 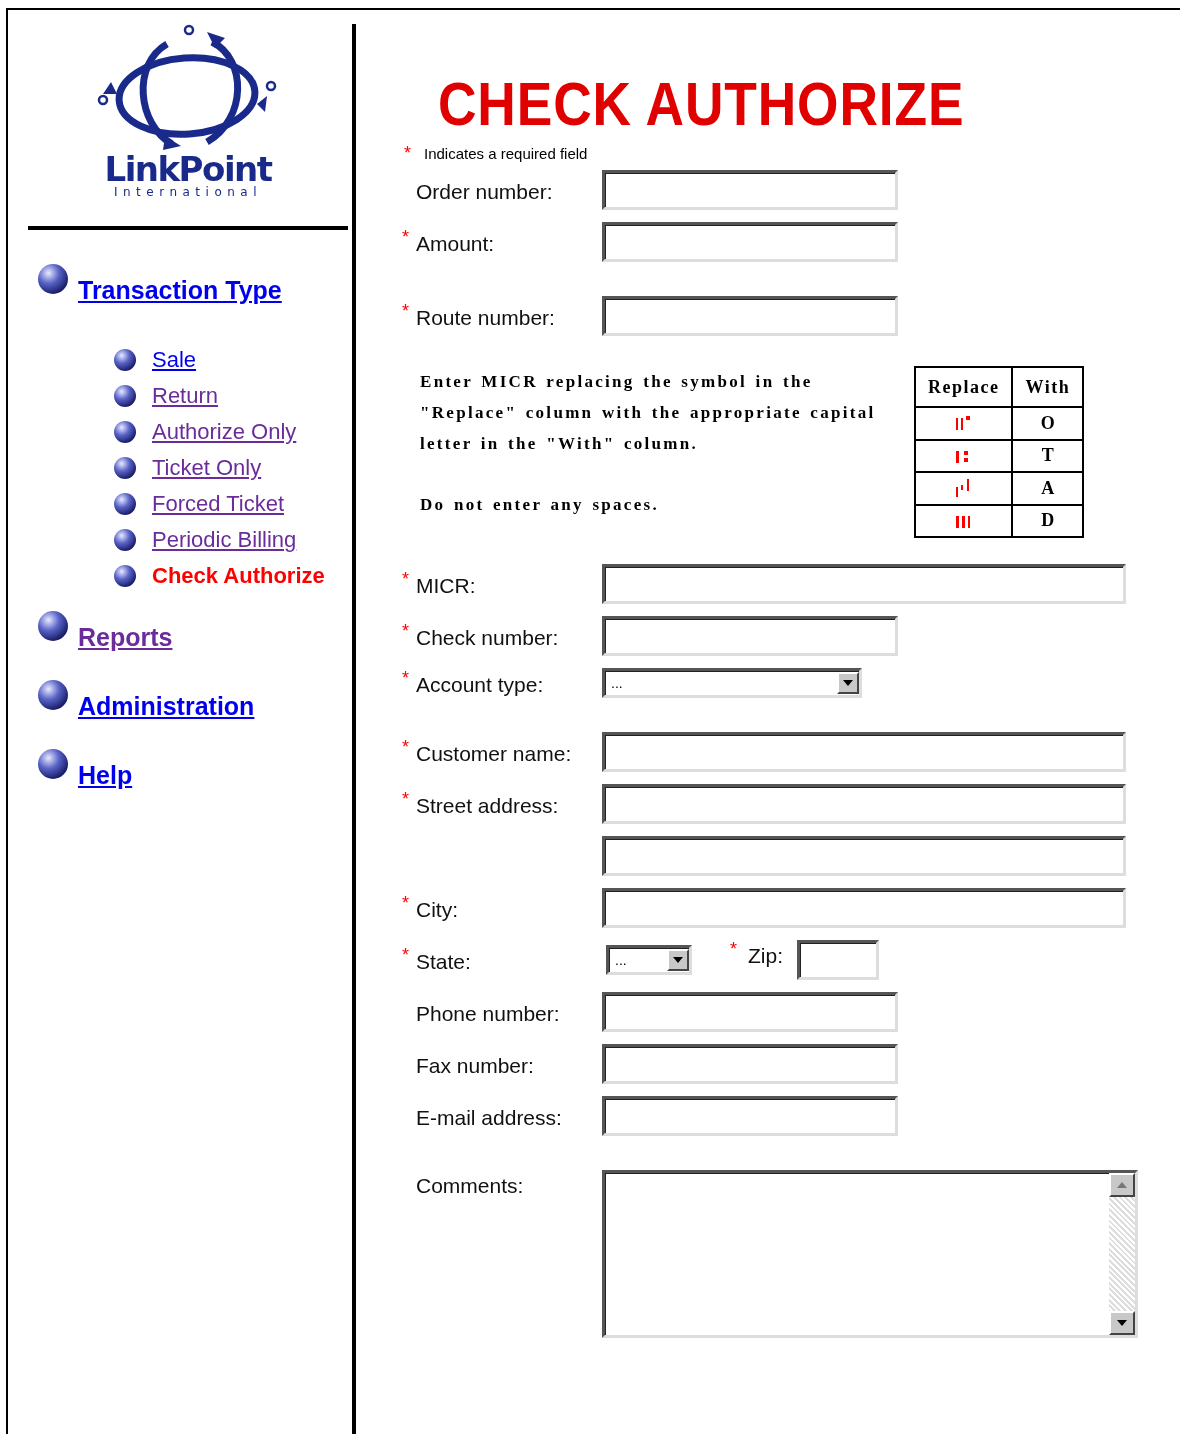 What do you see at coordinates (964, 387) in the screenshot?
I see `column-header: Replace` at bounding box center [964, 387].